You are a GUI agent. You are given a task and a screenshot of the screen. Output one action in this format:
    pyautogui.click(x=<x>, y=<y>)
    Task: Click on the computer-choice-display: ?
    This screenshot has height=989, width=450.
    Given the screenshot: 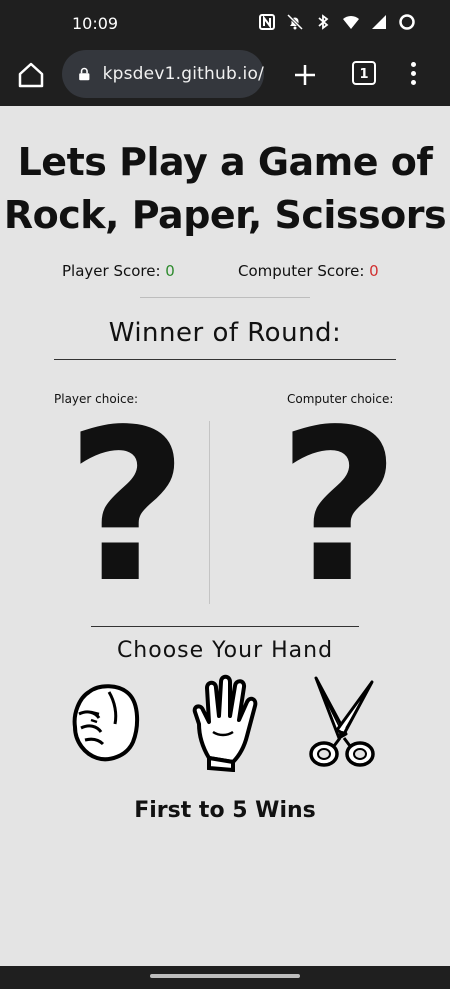 What is the action you would take?
    pyautogui.click(x=339, y=506)
    